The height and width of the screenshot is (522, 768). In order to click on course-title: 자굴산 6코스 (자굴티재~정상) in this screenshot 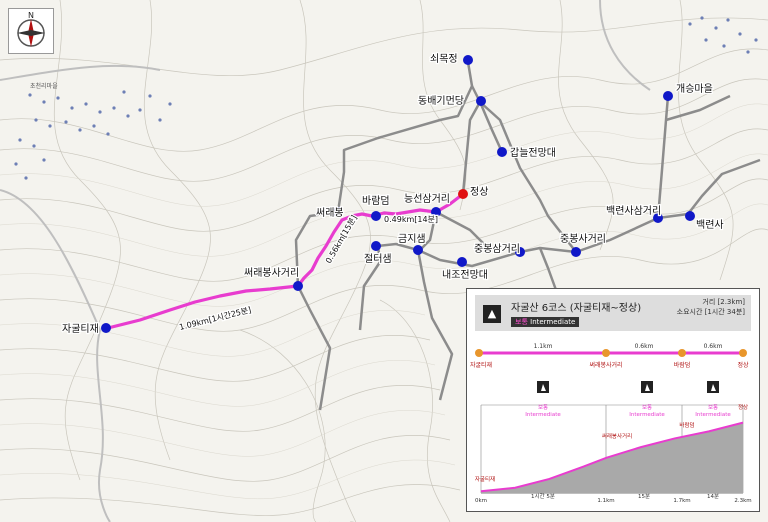, I will do `click(576, 308)`.